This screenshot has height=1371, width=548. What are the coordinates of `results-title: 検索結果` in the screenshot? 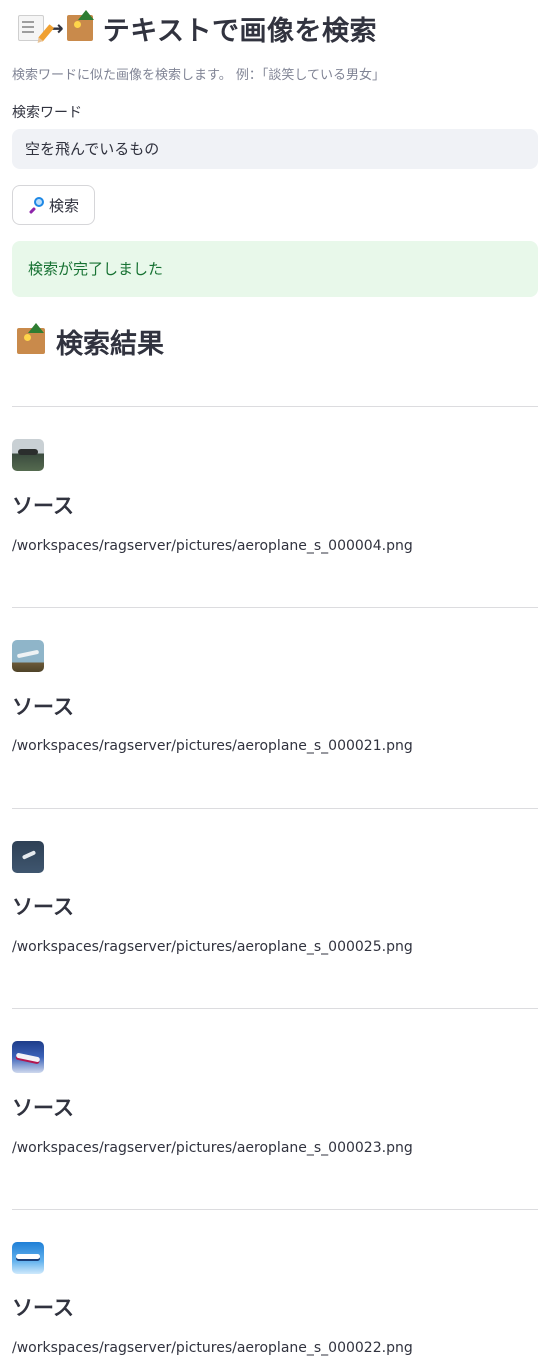 It's located at (110, 344).